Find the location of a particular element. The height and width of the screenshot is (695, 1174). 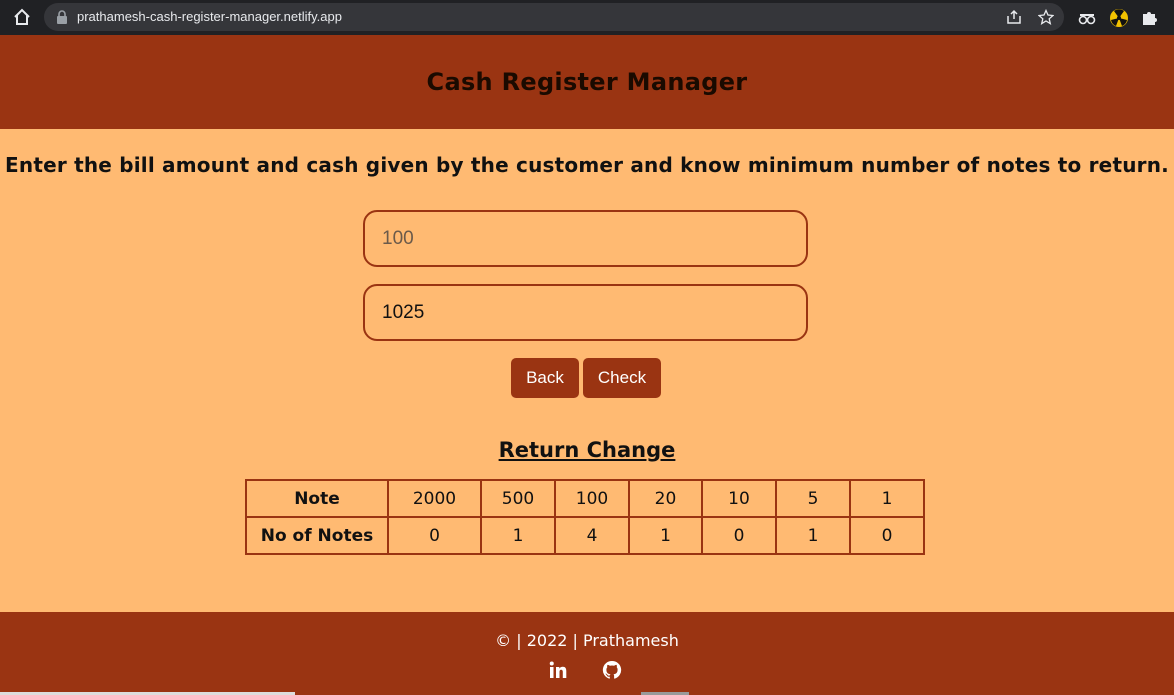

page-title: Cash Register Manager is located at coordinates (587, 82).